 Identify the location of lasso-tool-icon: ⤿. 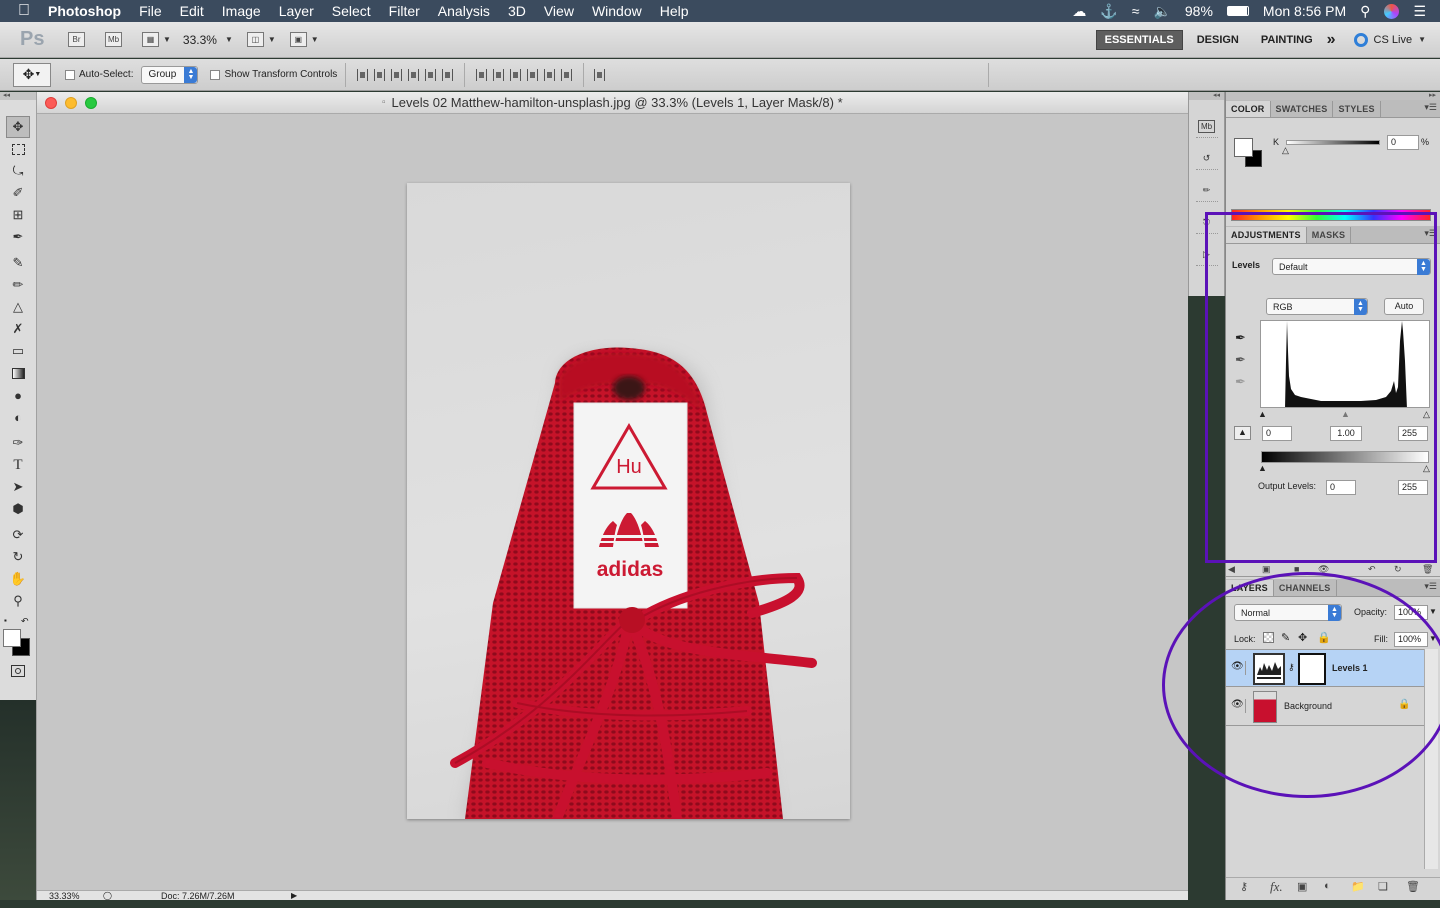
(18, 171).